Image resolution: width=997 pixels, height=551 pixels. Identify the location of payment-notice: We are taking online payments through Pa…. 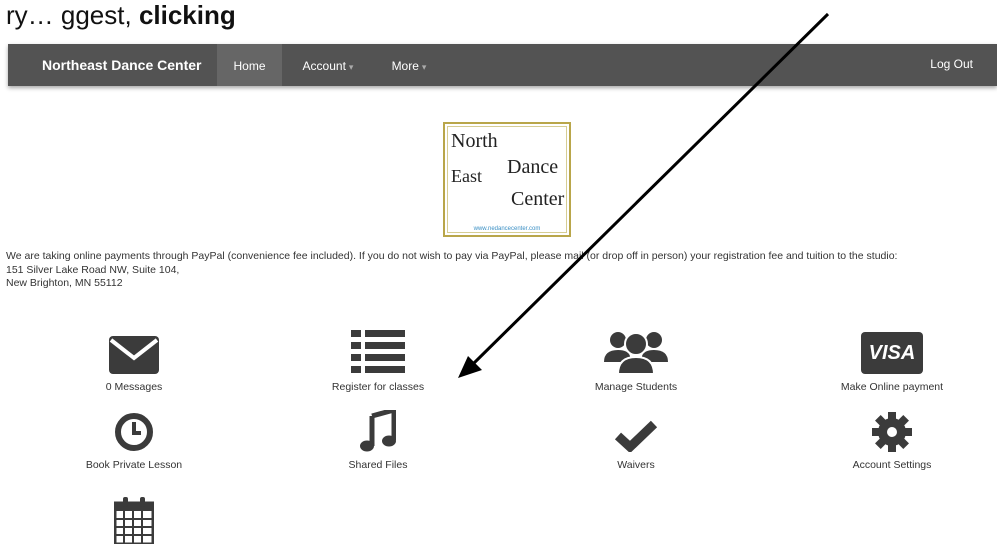
(498, 270).